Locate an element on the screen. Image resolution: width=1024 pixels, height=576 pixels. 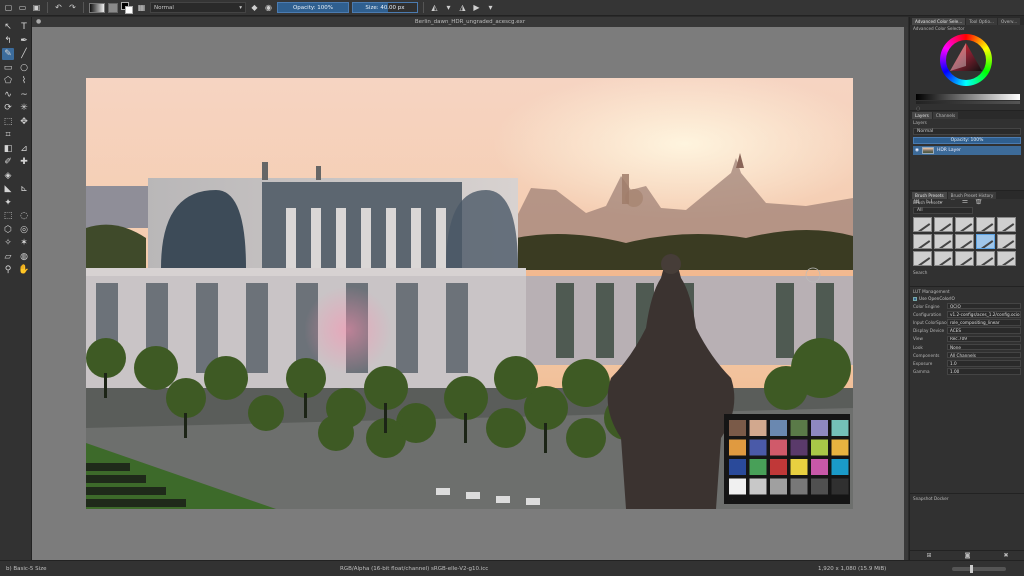
multibrush-tool-icon: ✳ is located at coordinates (24, 108).